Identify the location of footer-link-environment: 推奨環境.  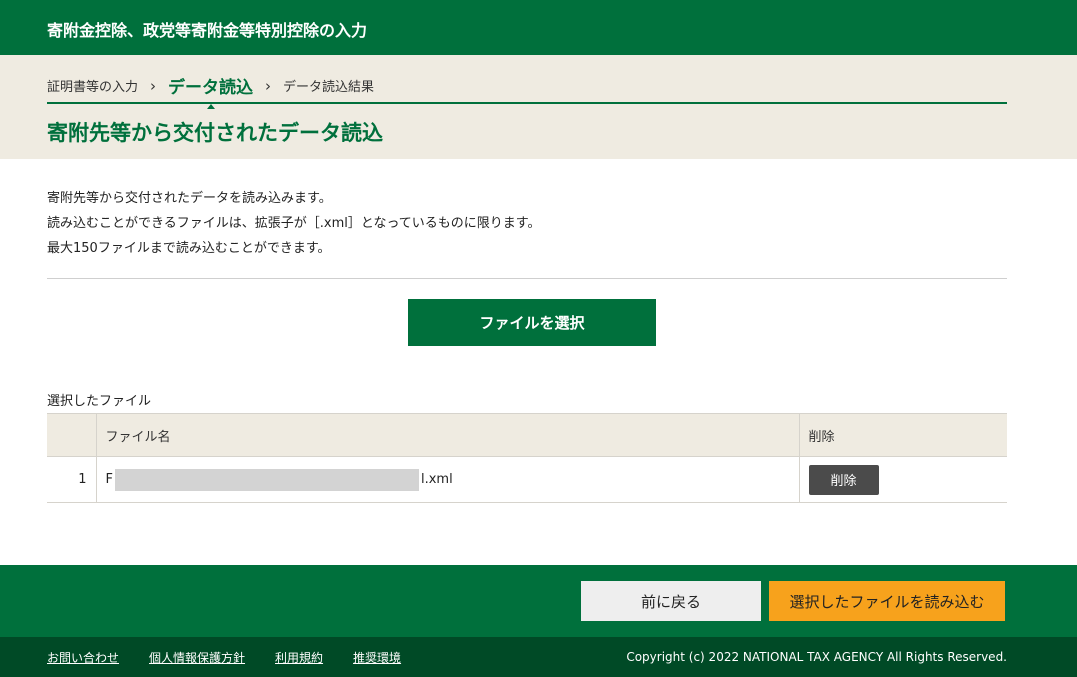
(377, 657).